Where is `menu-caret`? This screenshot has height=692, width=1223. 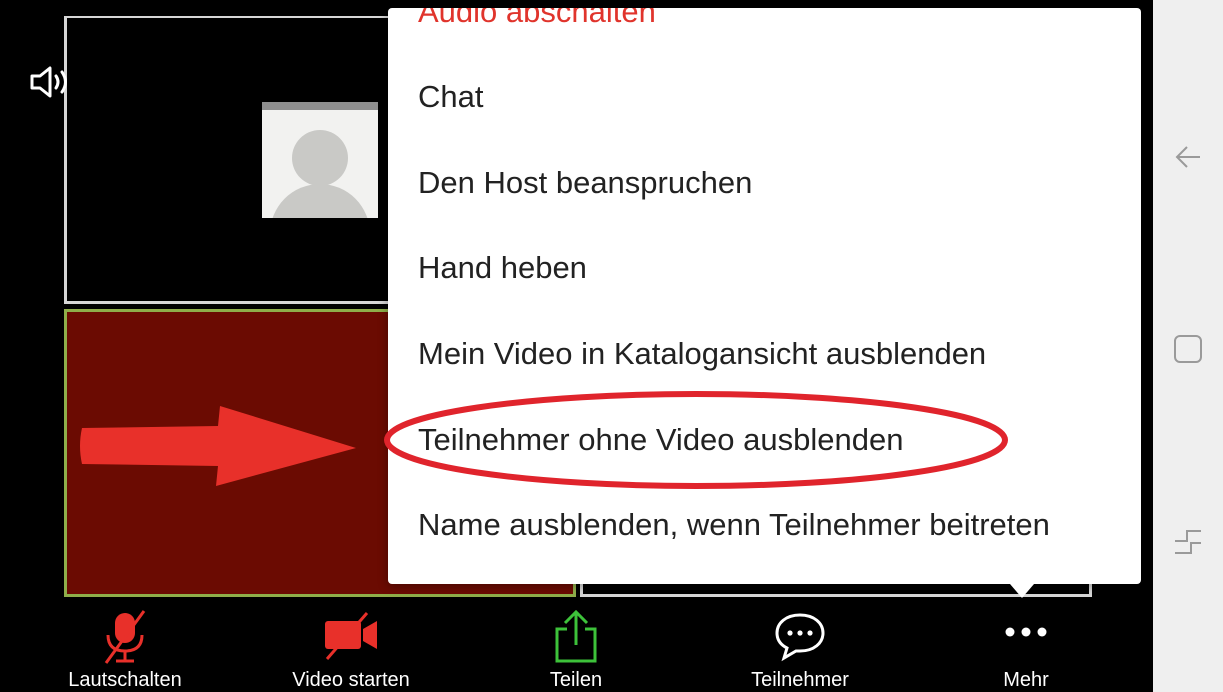
menu-caret is located at coordinates (1022, 591).